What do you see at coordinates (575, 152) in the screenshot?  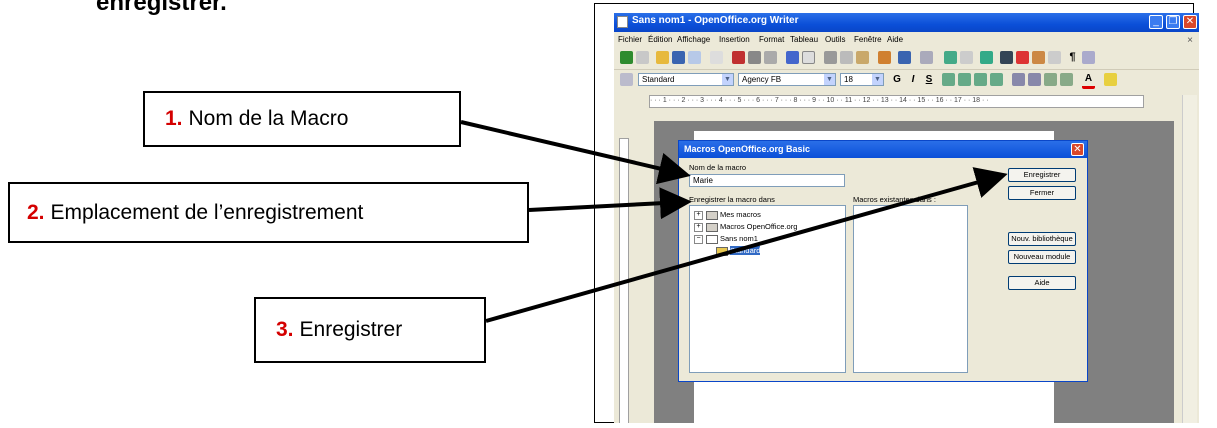 I see `arrow-macro-name` at bounding box center [575, 152].